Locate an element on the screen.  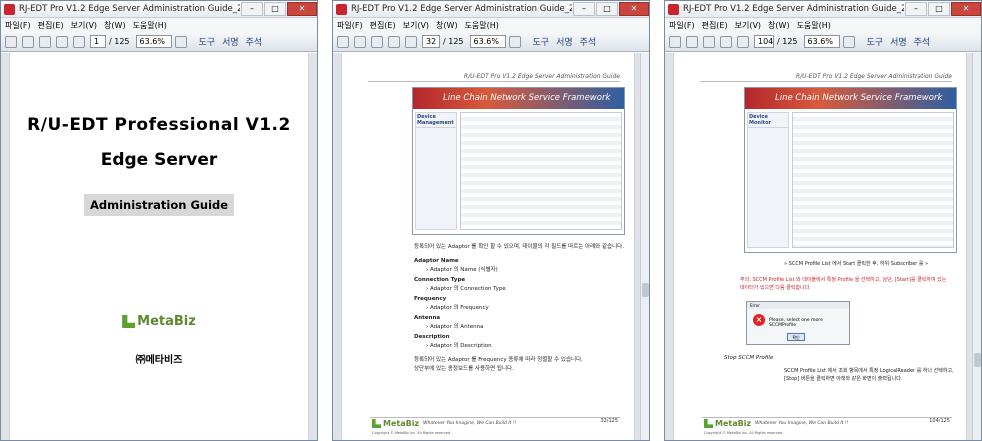
adaptor-table is located at coordinates (541, 171).